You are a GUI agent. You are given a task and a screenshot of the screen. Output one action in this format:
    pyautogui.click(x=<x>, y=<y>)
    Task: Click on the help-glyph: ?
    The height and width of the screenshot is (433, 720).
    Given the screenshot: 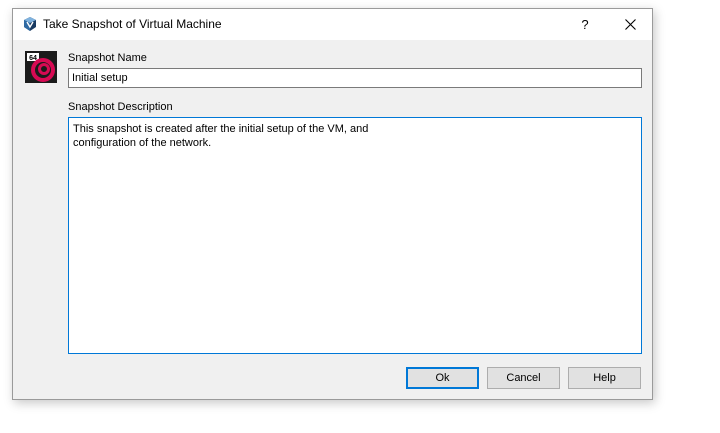 What is the action you would take?
    pyautogui.click(x=585, y=24)
    